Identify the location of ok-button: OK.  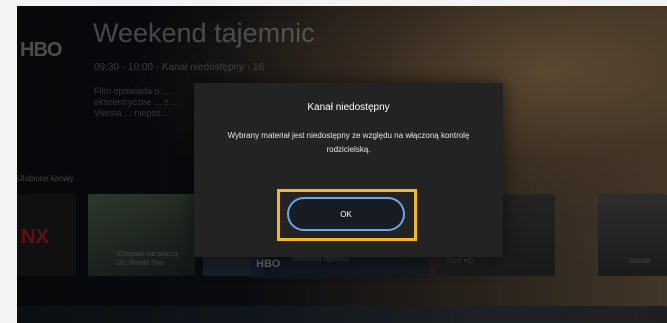
(346, 214).